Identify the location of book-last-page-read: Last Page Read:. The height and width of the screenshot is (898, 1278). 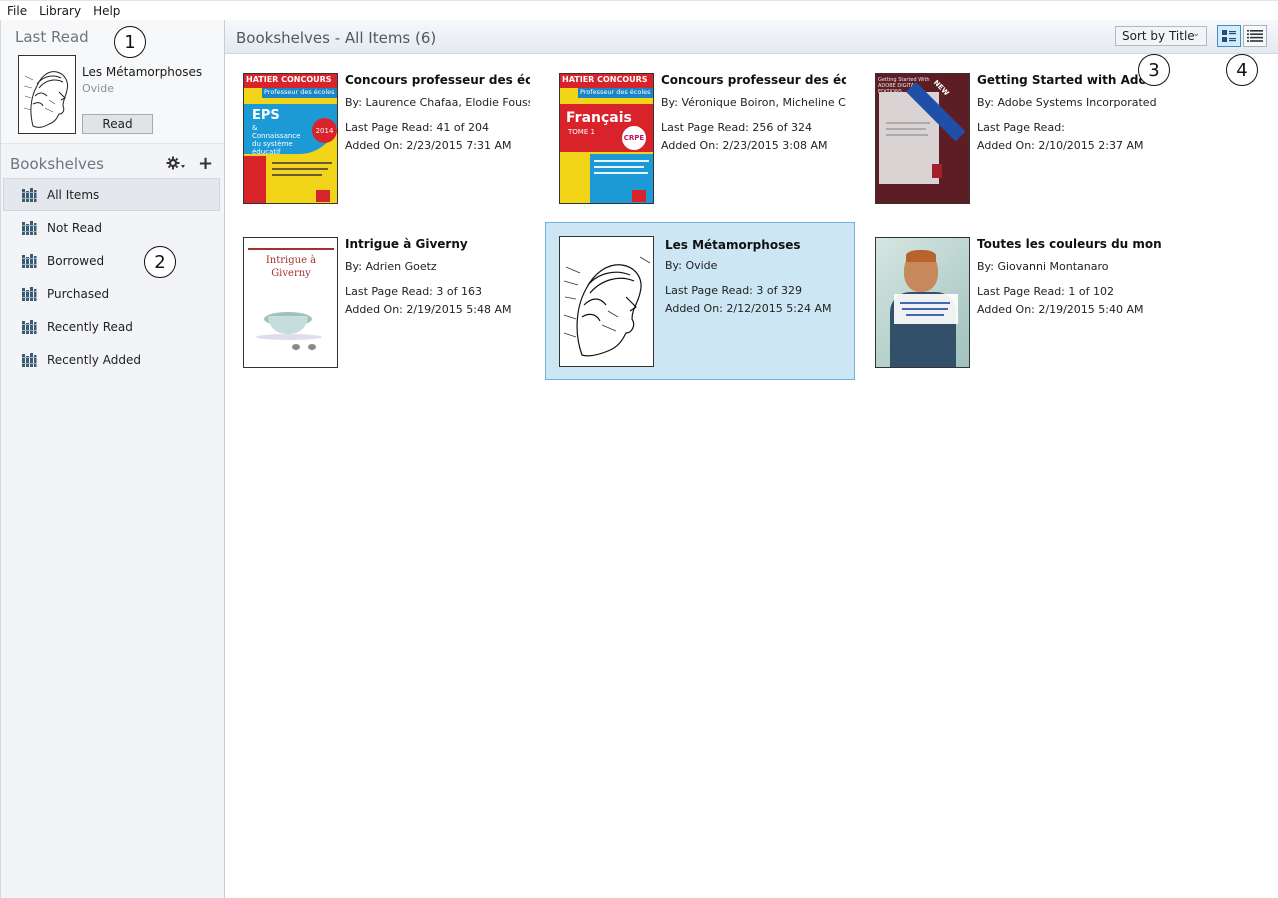
(1021, 127).